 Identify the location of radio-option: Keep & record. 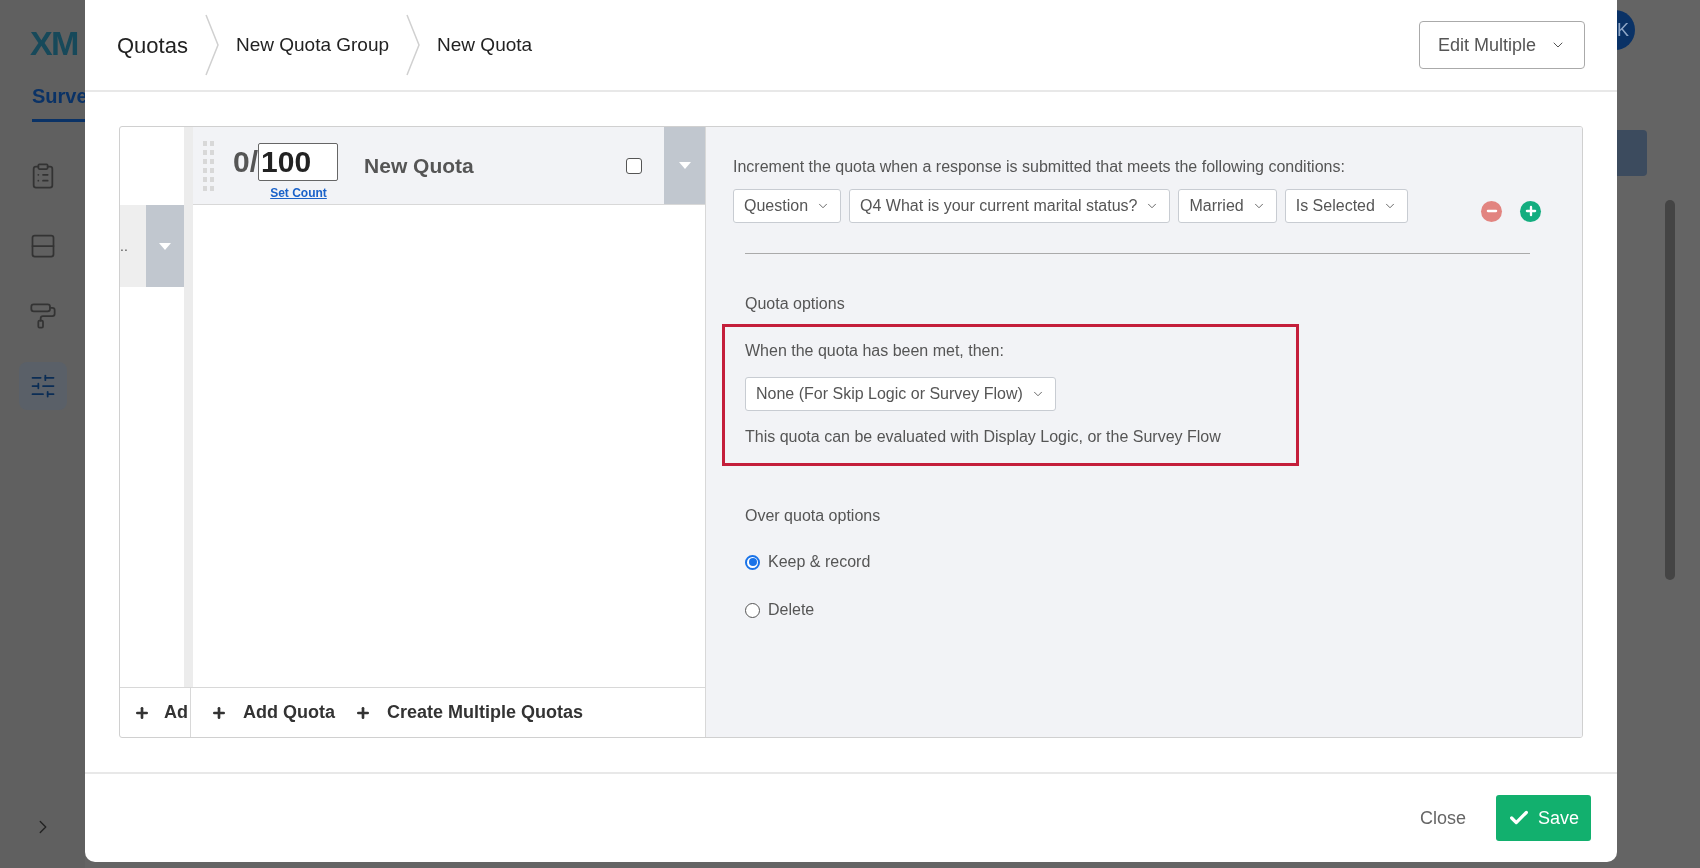
(1145, 562).